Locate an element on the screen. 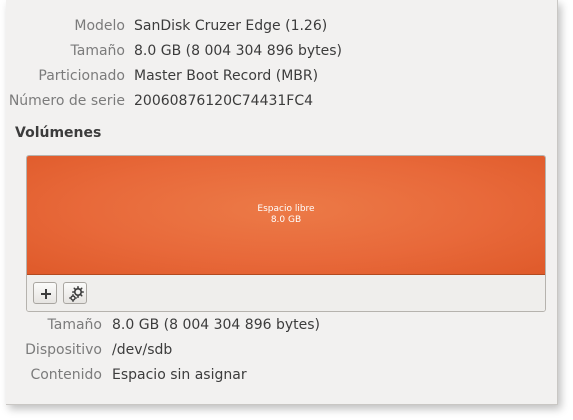 Image resolution: width=573 pixels, height=420 pixels. device-value: /dev/sdb is located at coordinates (142, 350).